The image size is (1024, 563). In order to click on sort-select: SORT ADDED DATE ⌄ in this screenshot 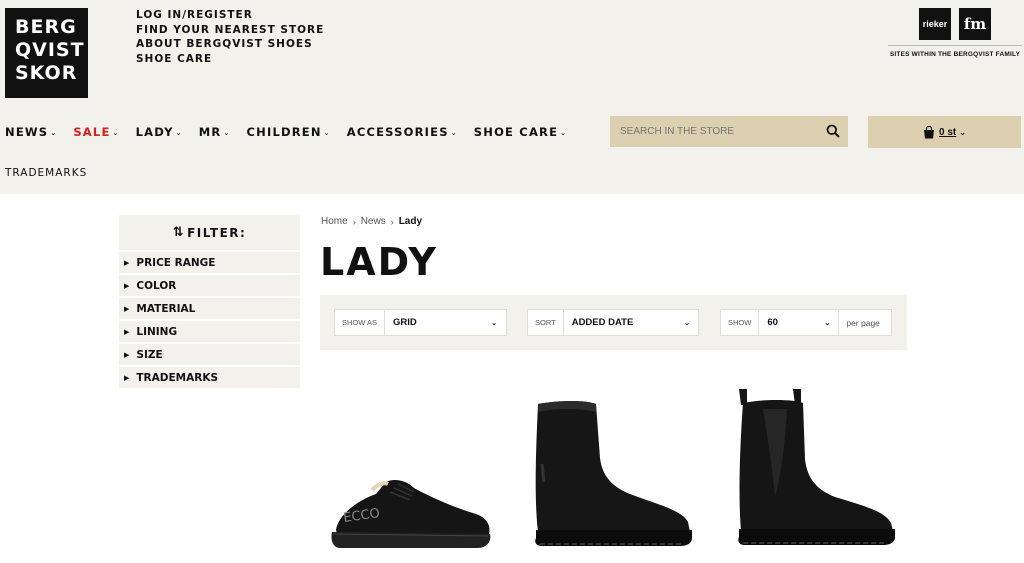, I will do `click(613, 322)`.